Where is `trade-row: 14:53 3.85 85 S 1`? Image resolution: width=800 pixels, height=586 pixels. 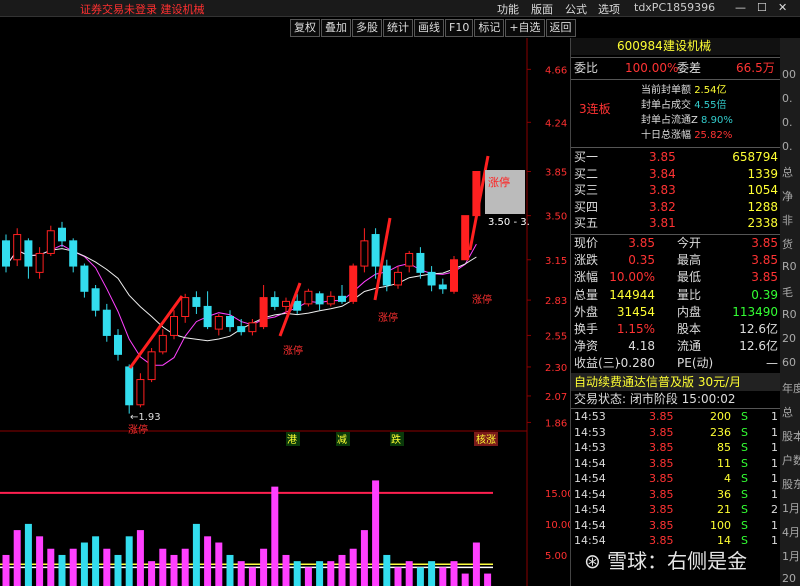
trade-row: 14:53 3.85 85 S 1 is located at coordinates (676, 447).